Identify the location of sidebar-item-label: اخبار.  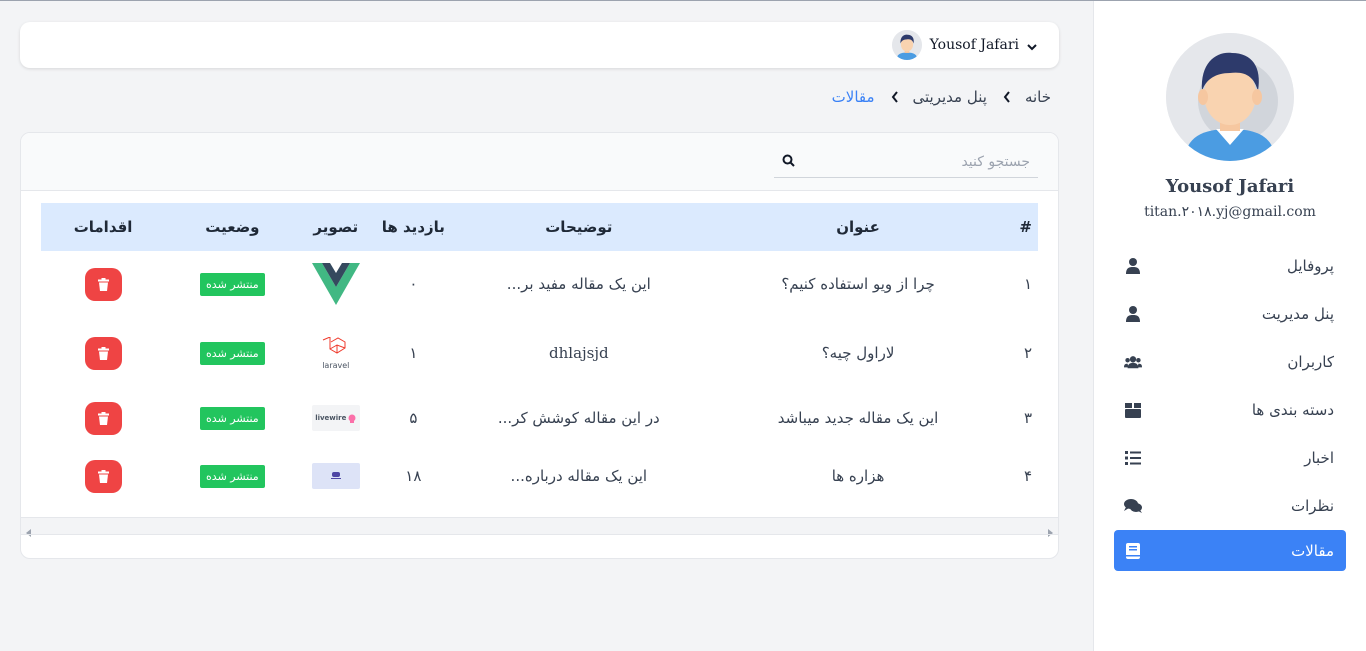
(1319, 458).